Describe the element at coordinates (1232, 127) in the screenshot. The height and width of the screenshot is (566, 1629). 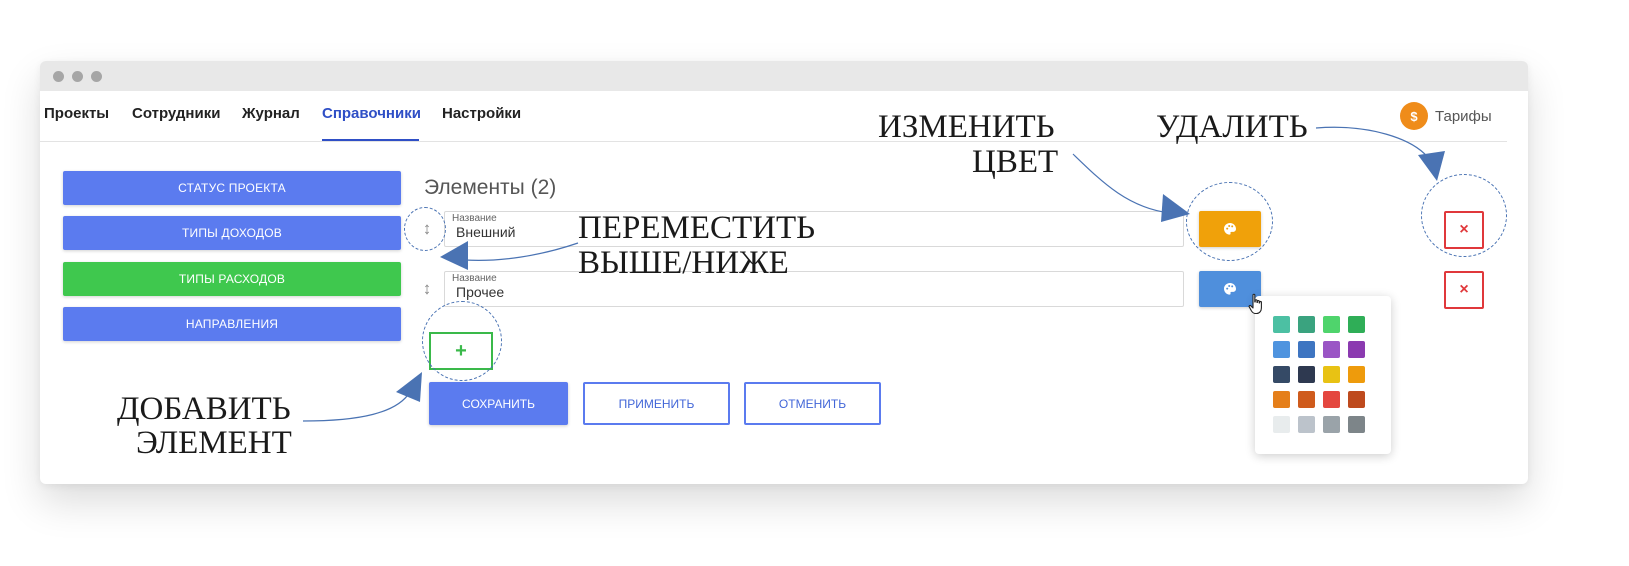
I see `annotation-delete: УДАЛИТЬ` at that location.